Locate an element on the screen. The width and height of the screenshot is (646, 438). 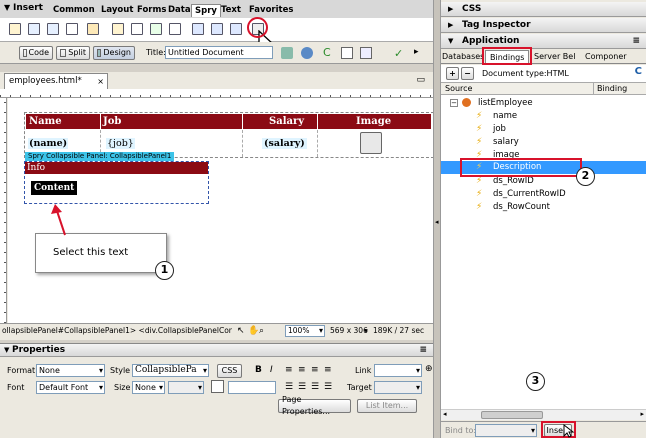
more-icon: ▸ is located at coordinates (416, 52).